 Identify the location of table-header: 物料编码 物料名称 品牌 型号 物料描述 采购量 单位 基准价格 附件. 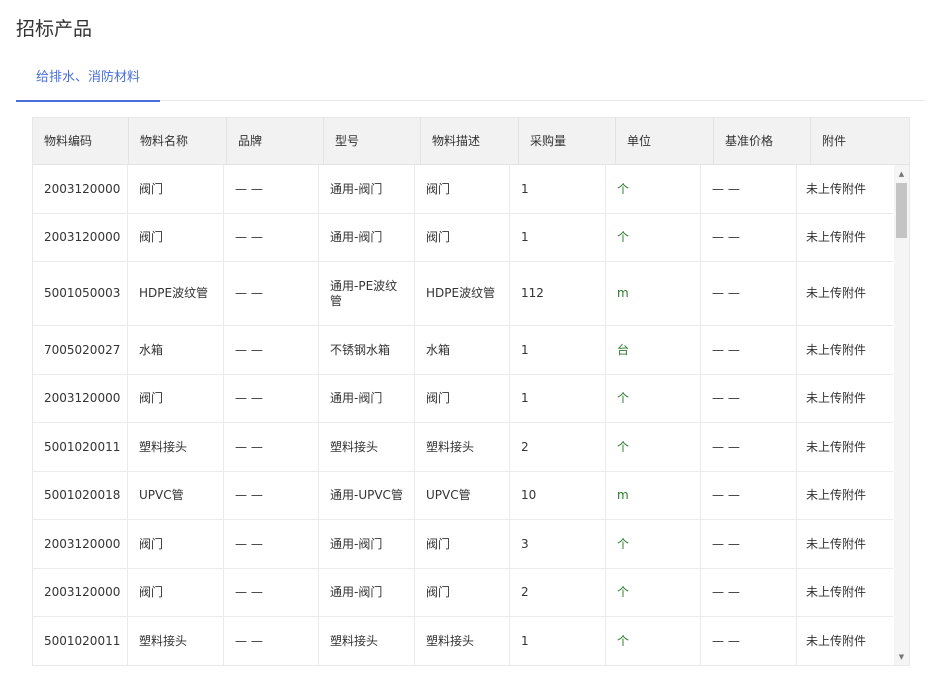
(471, 141).